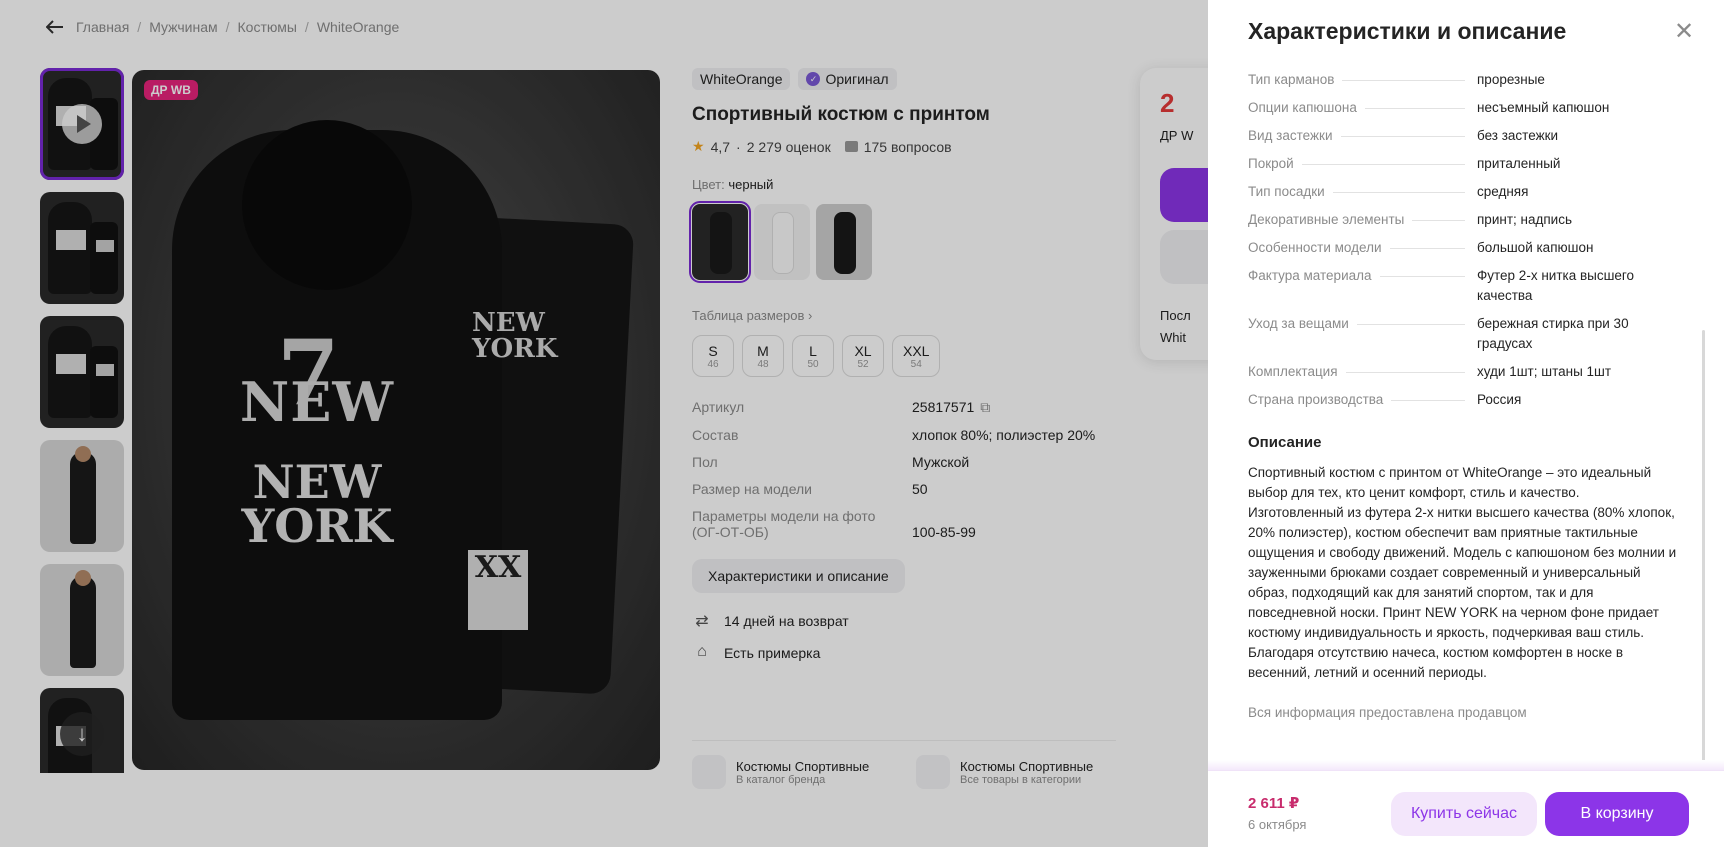 The height and width of the screenshot is (847, 1724). I want to click on characteristic-row: Тип карманов прорезные, so click(1396, 79).